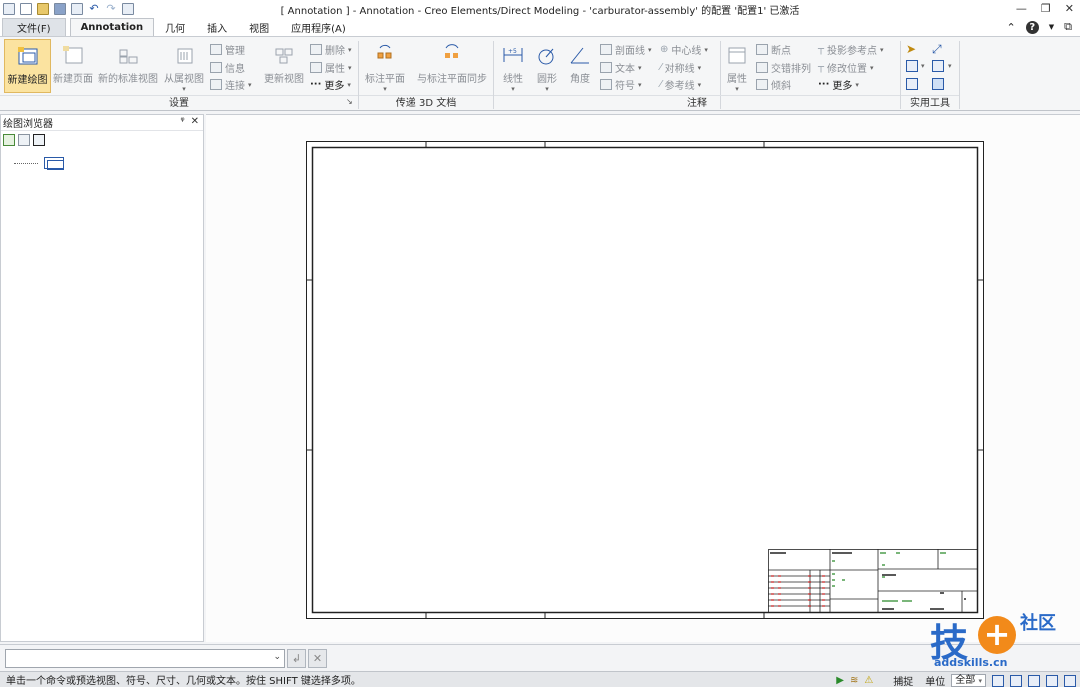 Image resolution: width=1080 pixels, height=687 pixels. I want to click on snap-toggle: 捕捉, so click(903, 680).